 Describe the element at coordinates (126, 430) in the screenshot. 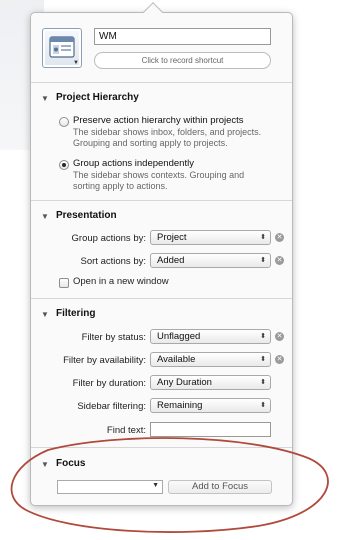

I see `find-text-label: Find text:` at that location.